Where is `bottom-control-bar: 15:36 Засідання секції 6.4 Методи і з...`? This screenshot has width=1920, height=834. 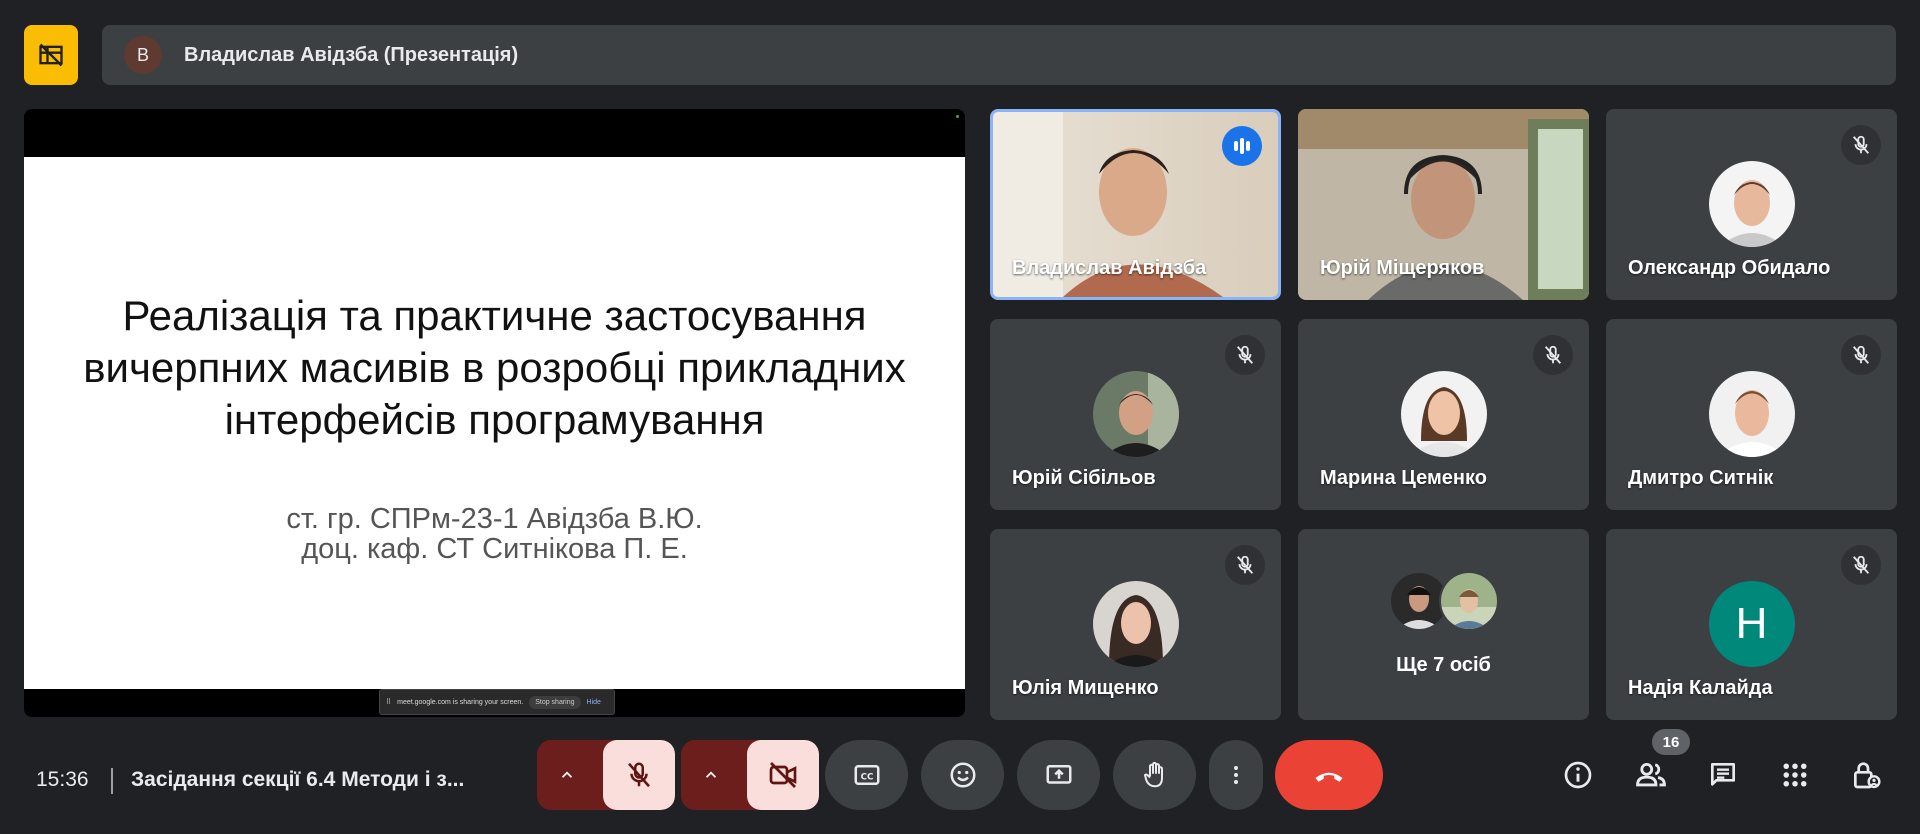
bottom-control-bar: 15:36 Засідання секції 6.4 Методи і з... is located at coordinates (960, 774).